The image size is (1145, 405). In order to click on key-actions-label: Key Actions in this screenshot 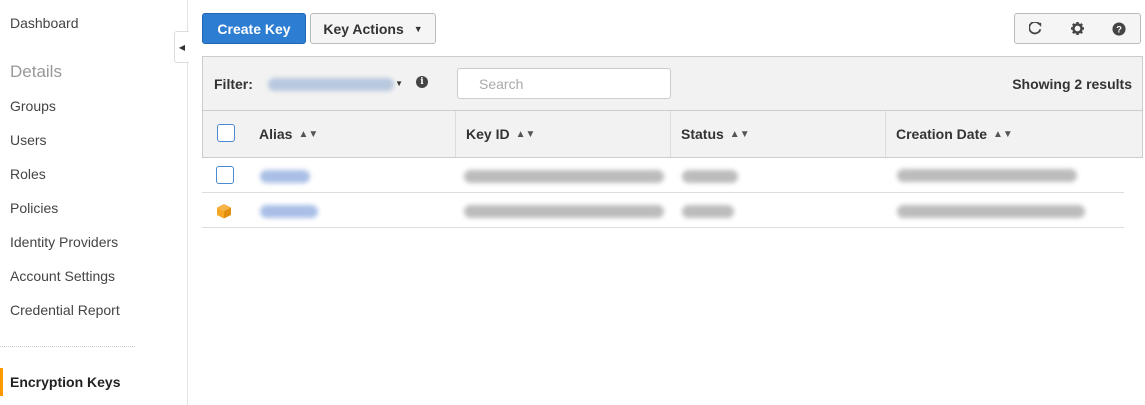, I will do `click(363, 28)`.